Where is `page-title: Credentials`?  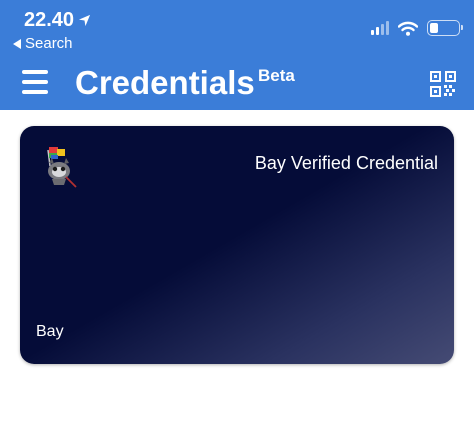
page-title: Credentials is located at coordinates (165, 82).